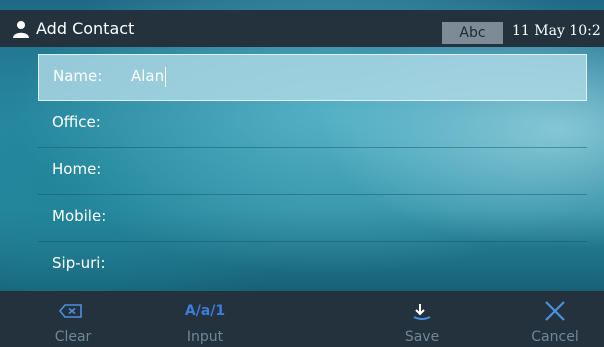 The height and width of the screenshot is (347, 604). I want to click on input-mode-badge: Abc, so click(472, 33).